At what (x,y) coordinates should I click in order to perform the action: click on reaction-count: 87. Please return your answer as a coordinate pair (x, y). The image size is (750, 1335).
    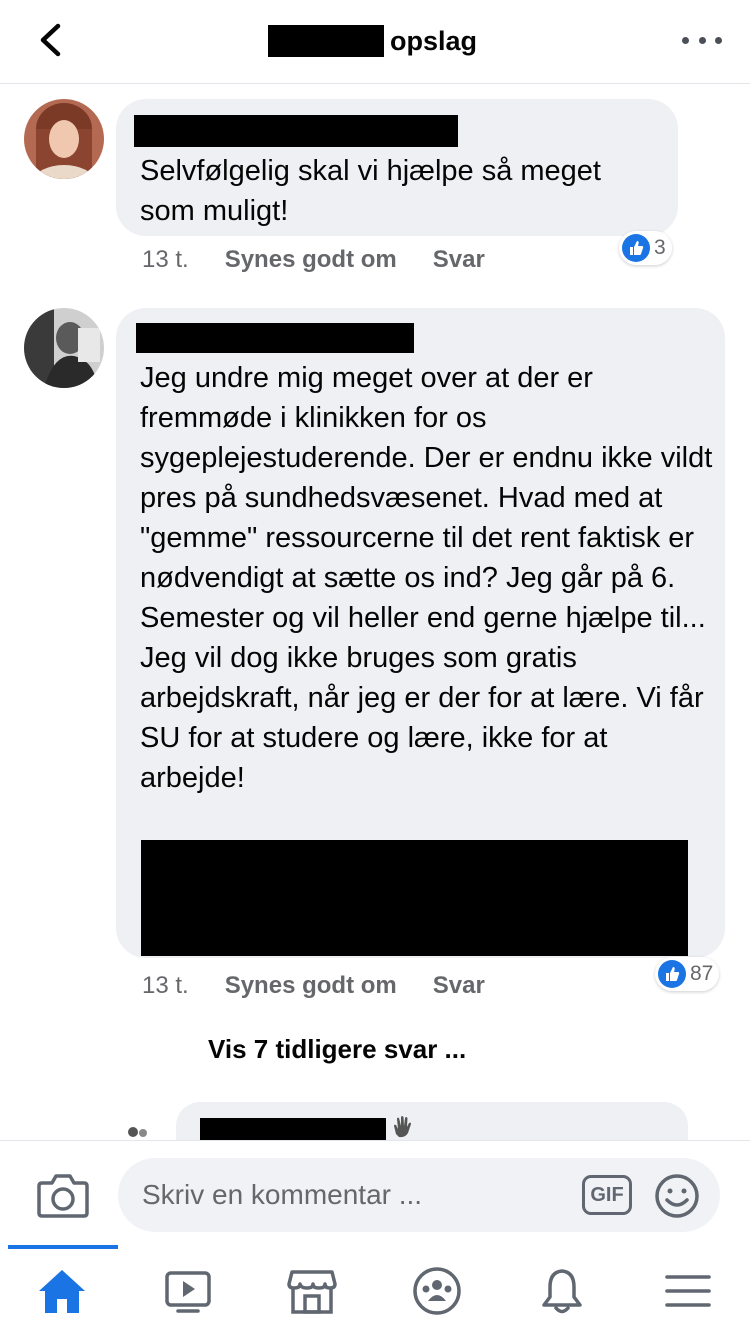
    Looking at the image, I should click on (702, 973).